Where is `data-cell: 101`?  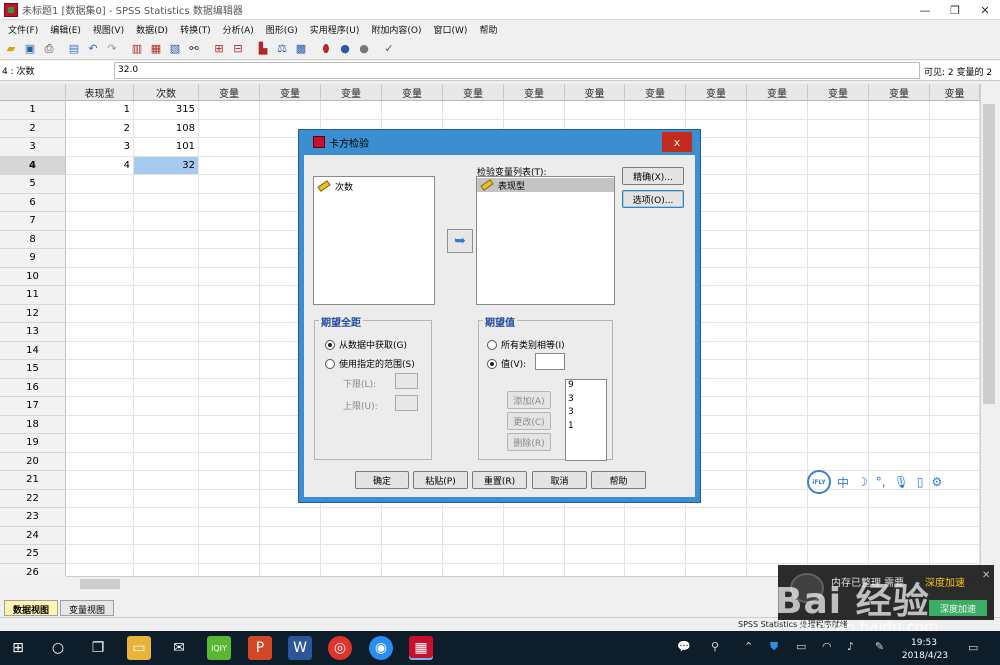
data-cell: 101 is located at coordinates (166, 147).